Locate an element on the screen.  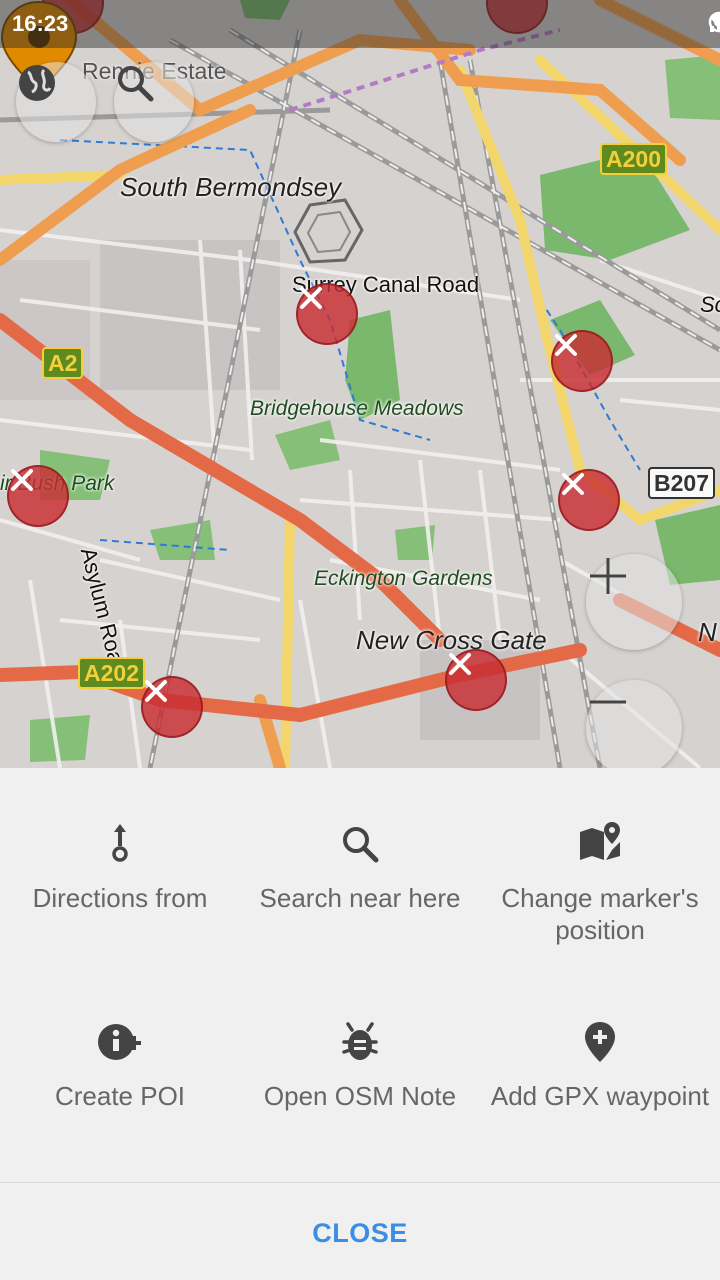
status-time: 16:23 is located at coordinates (40, 23).